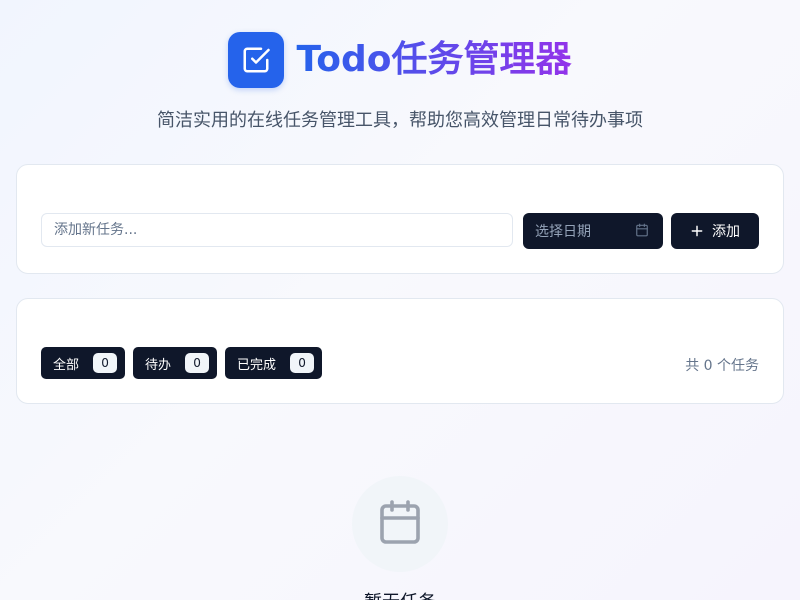  I want to click on add-task-button: 添加, so click(715, 231).